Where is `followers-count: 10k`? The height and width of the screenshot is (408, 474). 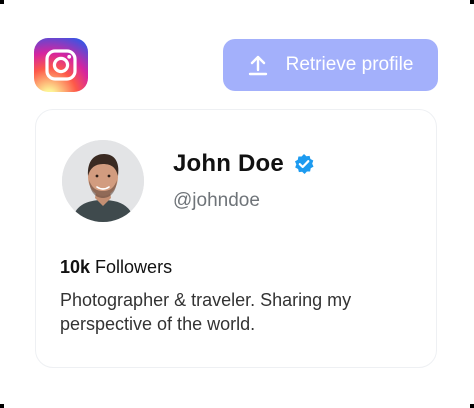 followers-count: 10k is located at coordinates (75, 267).